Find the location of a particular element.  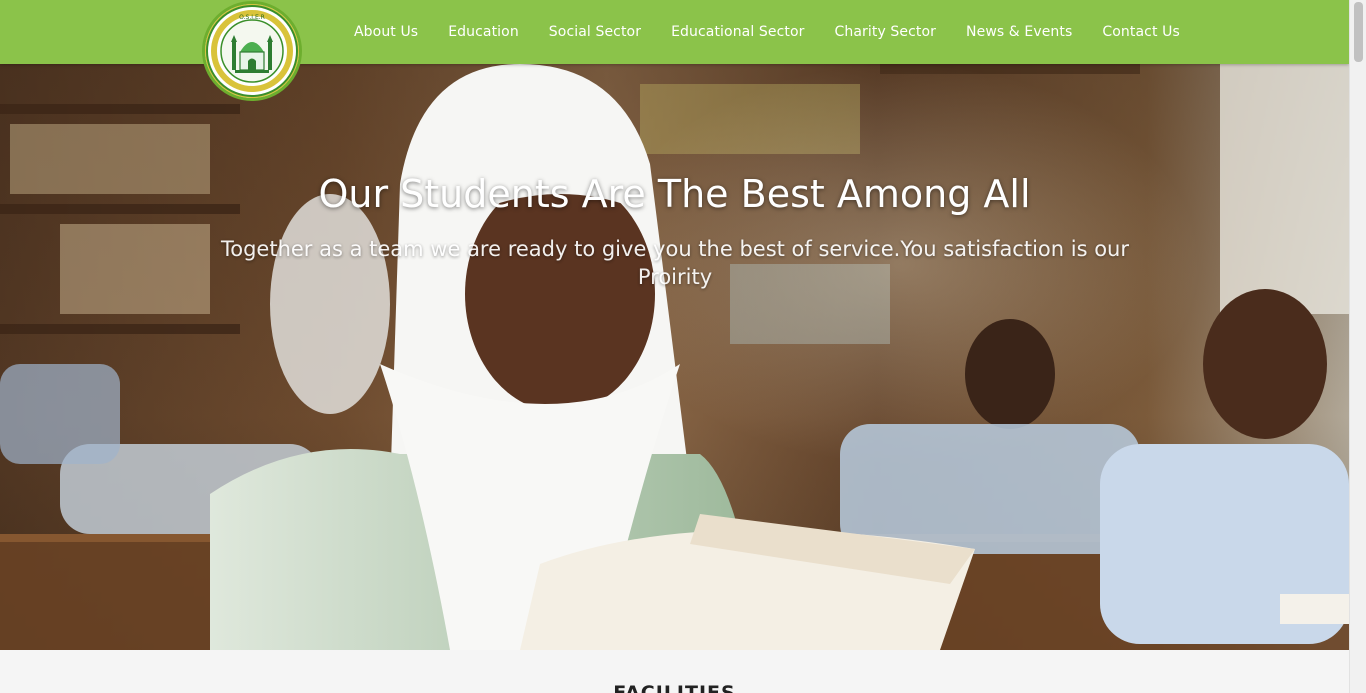

scrollbar-thumb is located at coordinates (1358, 32).